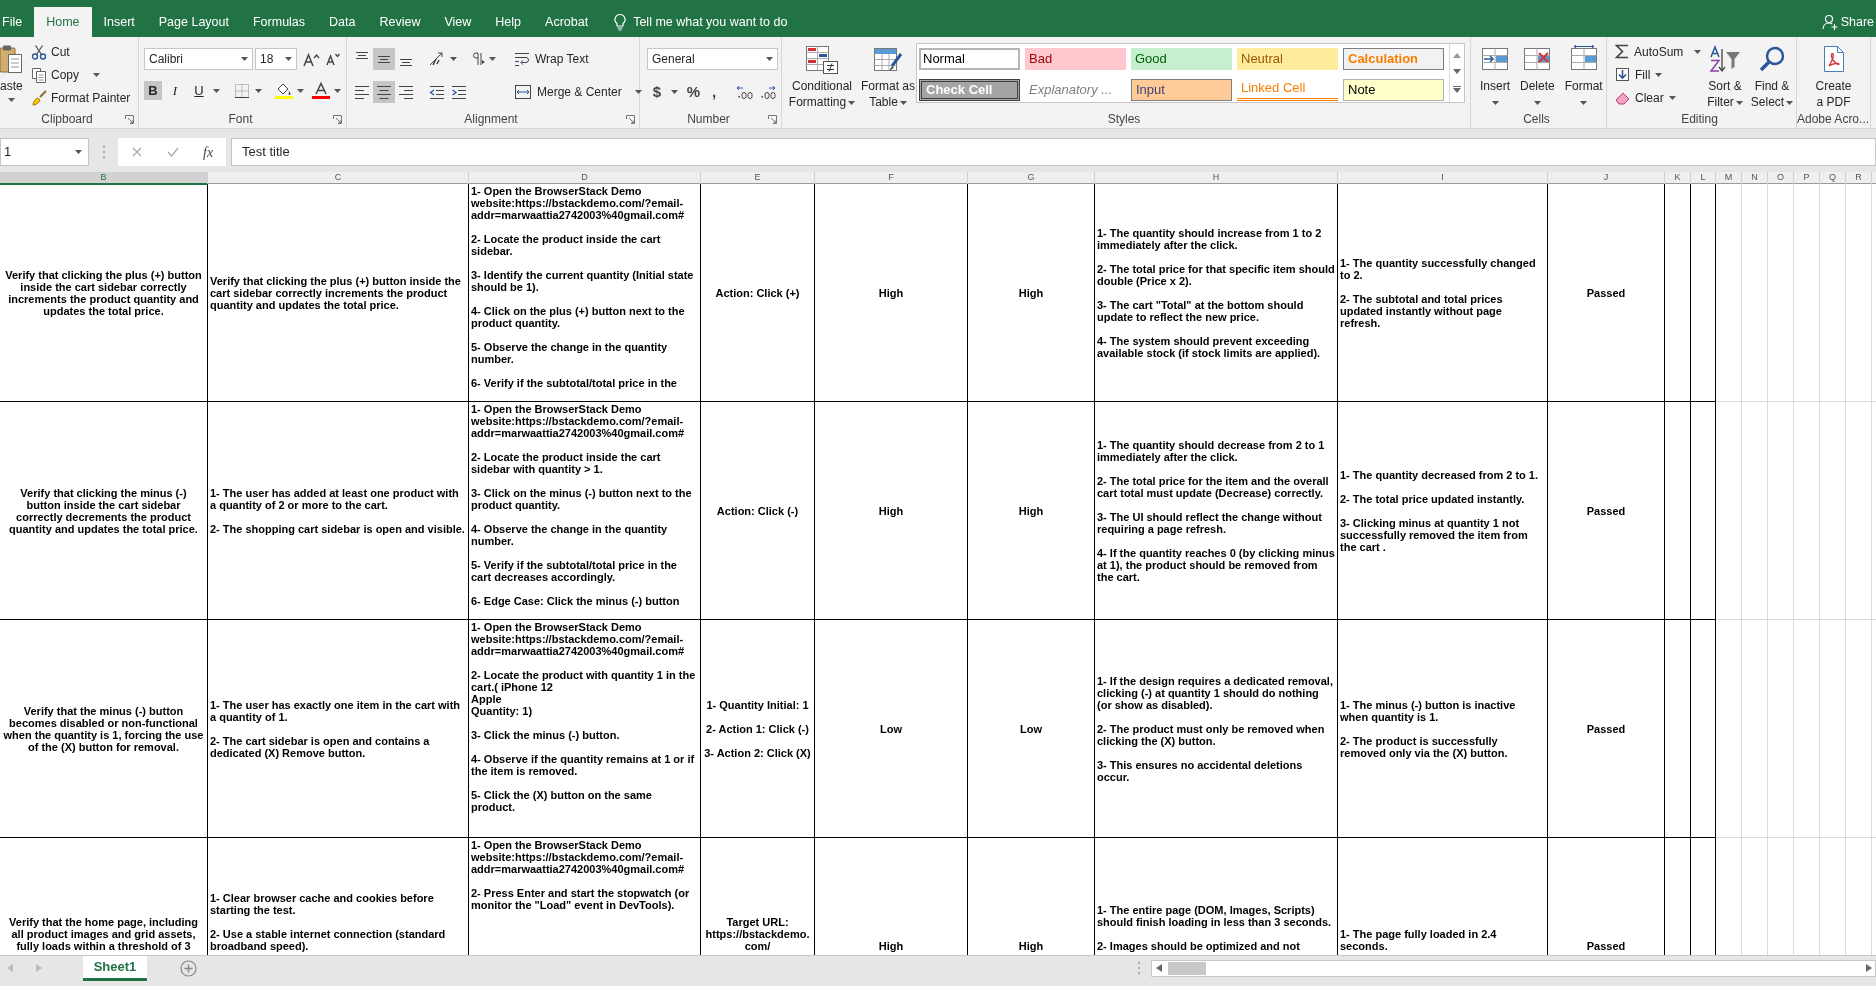  What do you see at coordinates (567, 22) in the screenshot?
I see `ribbon-tab: Acrobat` at bounding box center [567, 22].